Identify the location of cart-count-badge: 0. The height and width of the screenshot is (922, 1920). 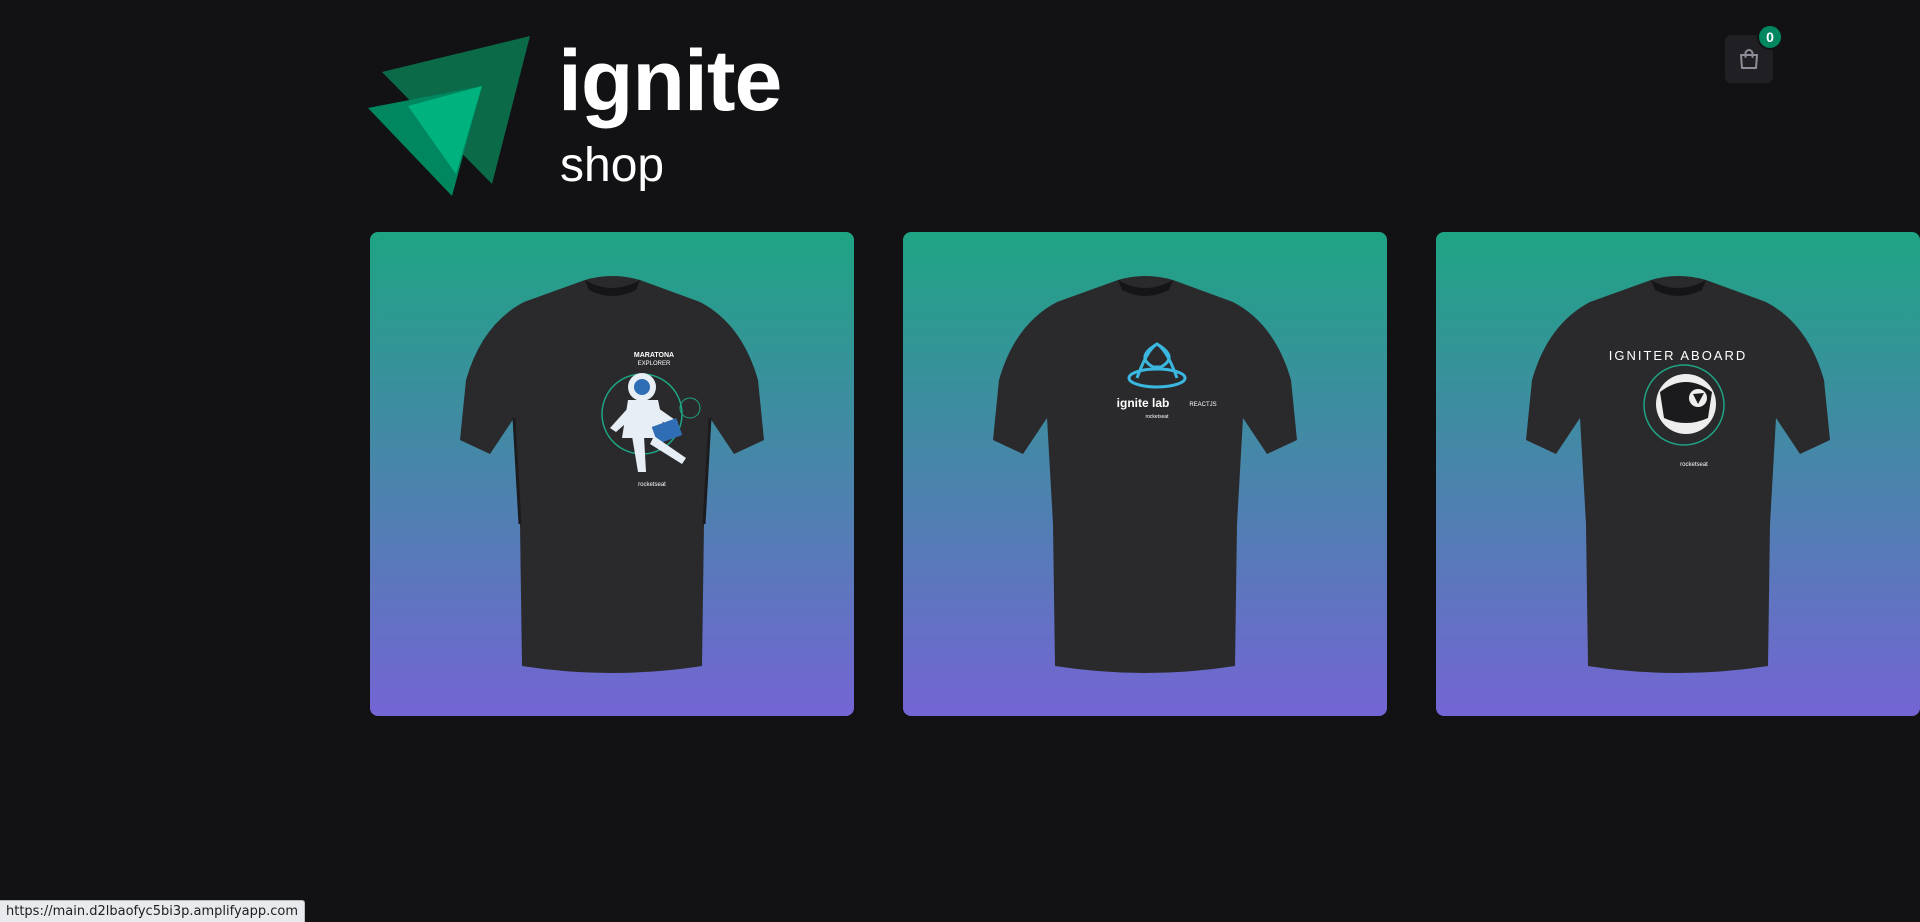
(1770, 37).